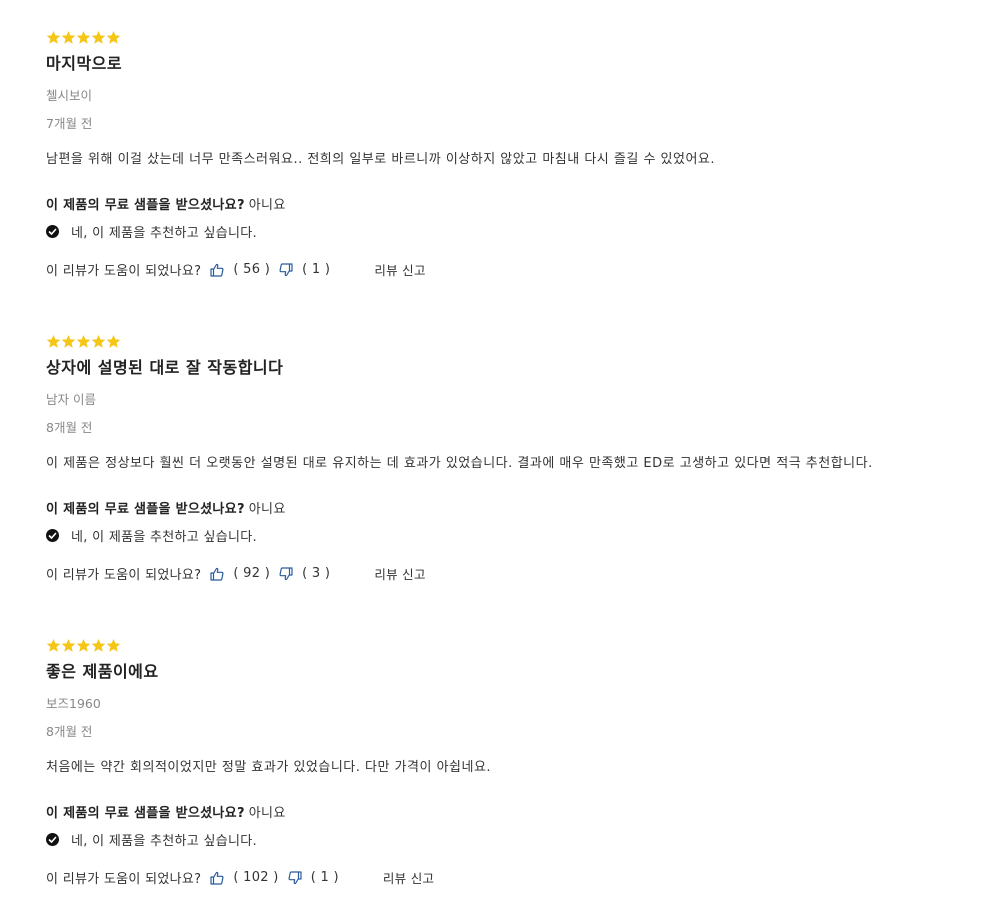 The height and width of the screenshot is (912, 1000). What do you see at coordinates (165, 367) in the screenshot?
I see `review-title: 상자에 설명된 대로 잘 작동합니다` at bounding box center [165, 367].